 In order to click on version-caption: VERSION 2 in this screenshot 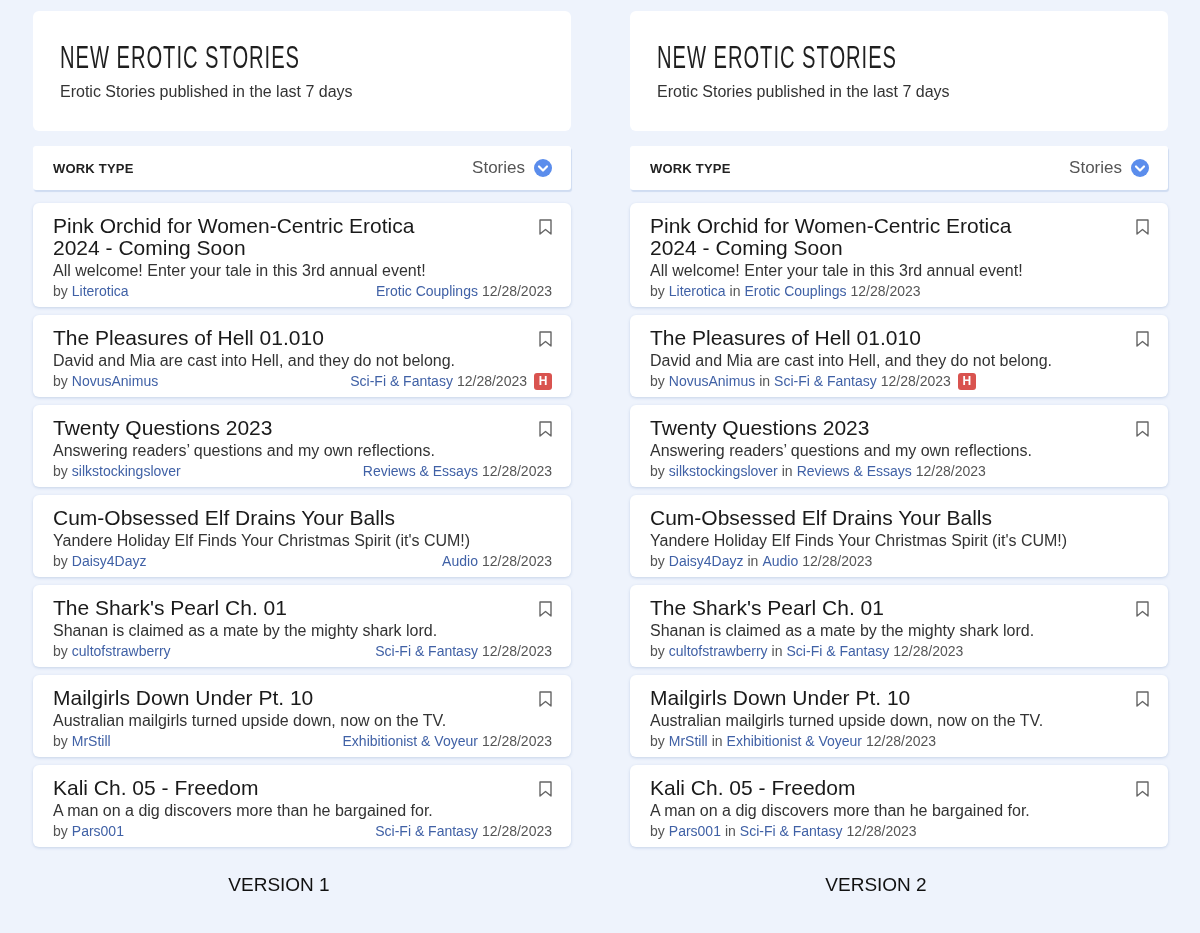, I will do `click(876, 884)`.